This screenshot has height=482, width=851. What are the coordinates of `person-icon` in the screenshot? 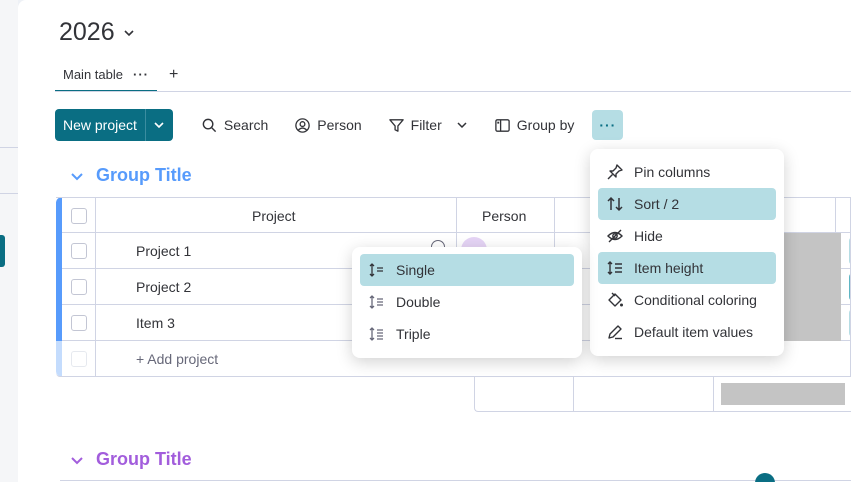 It's located at (303, 125).